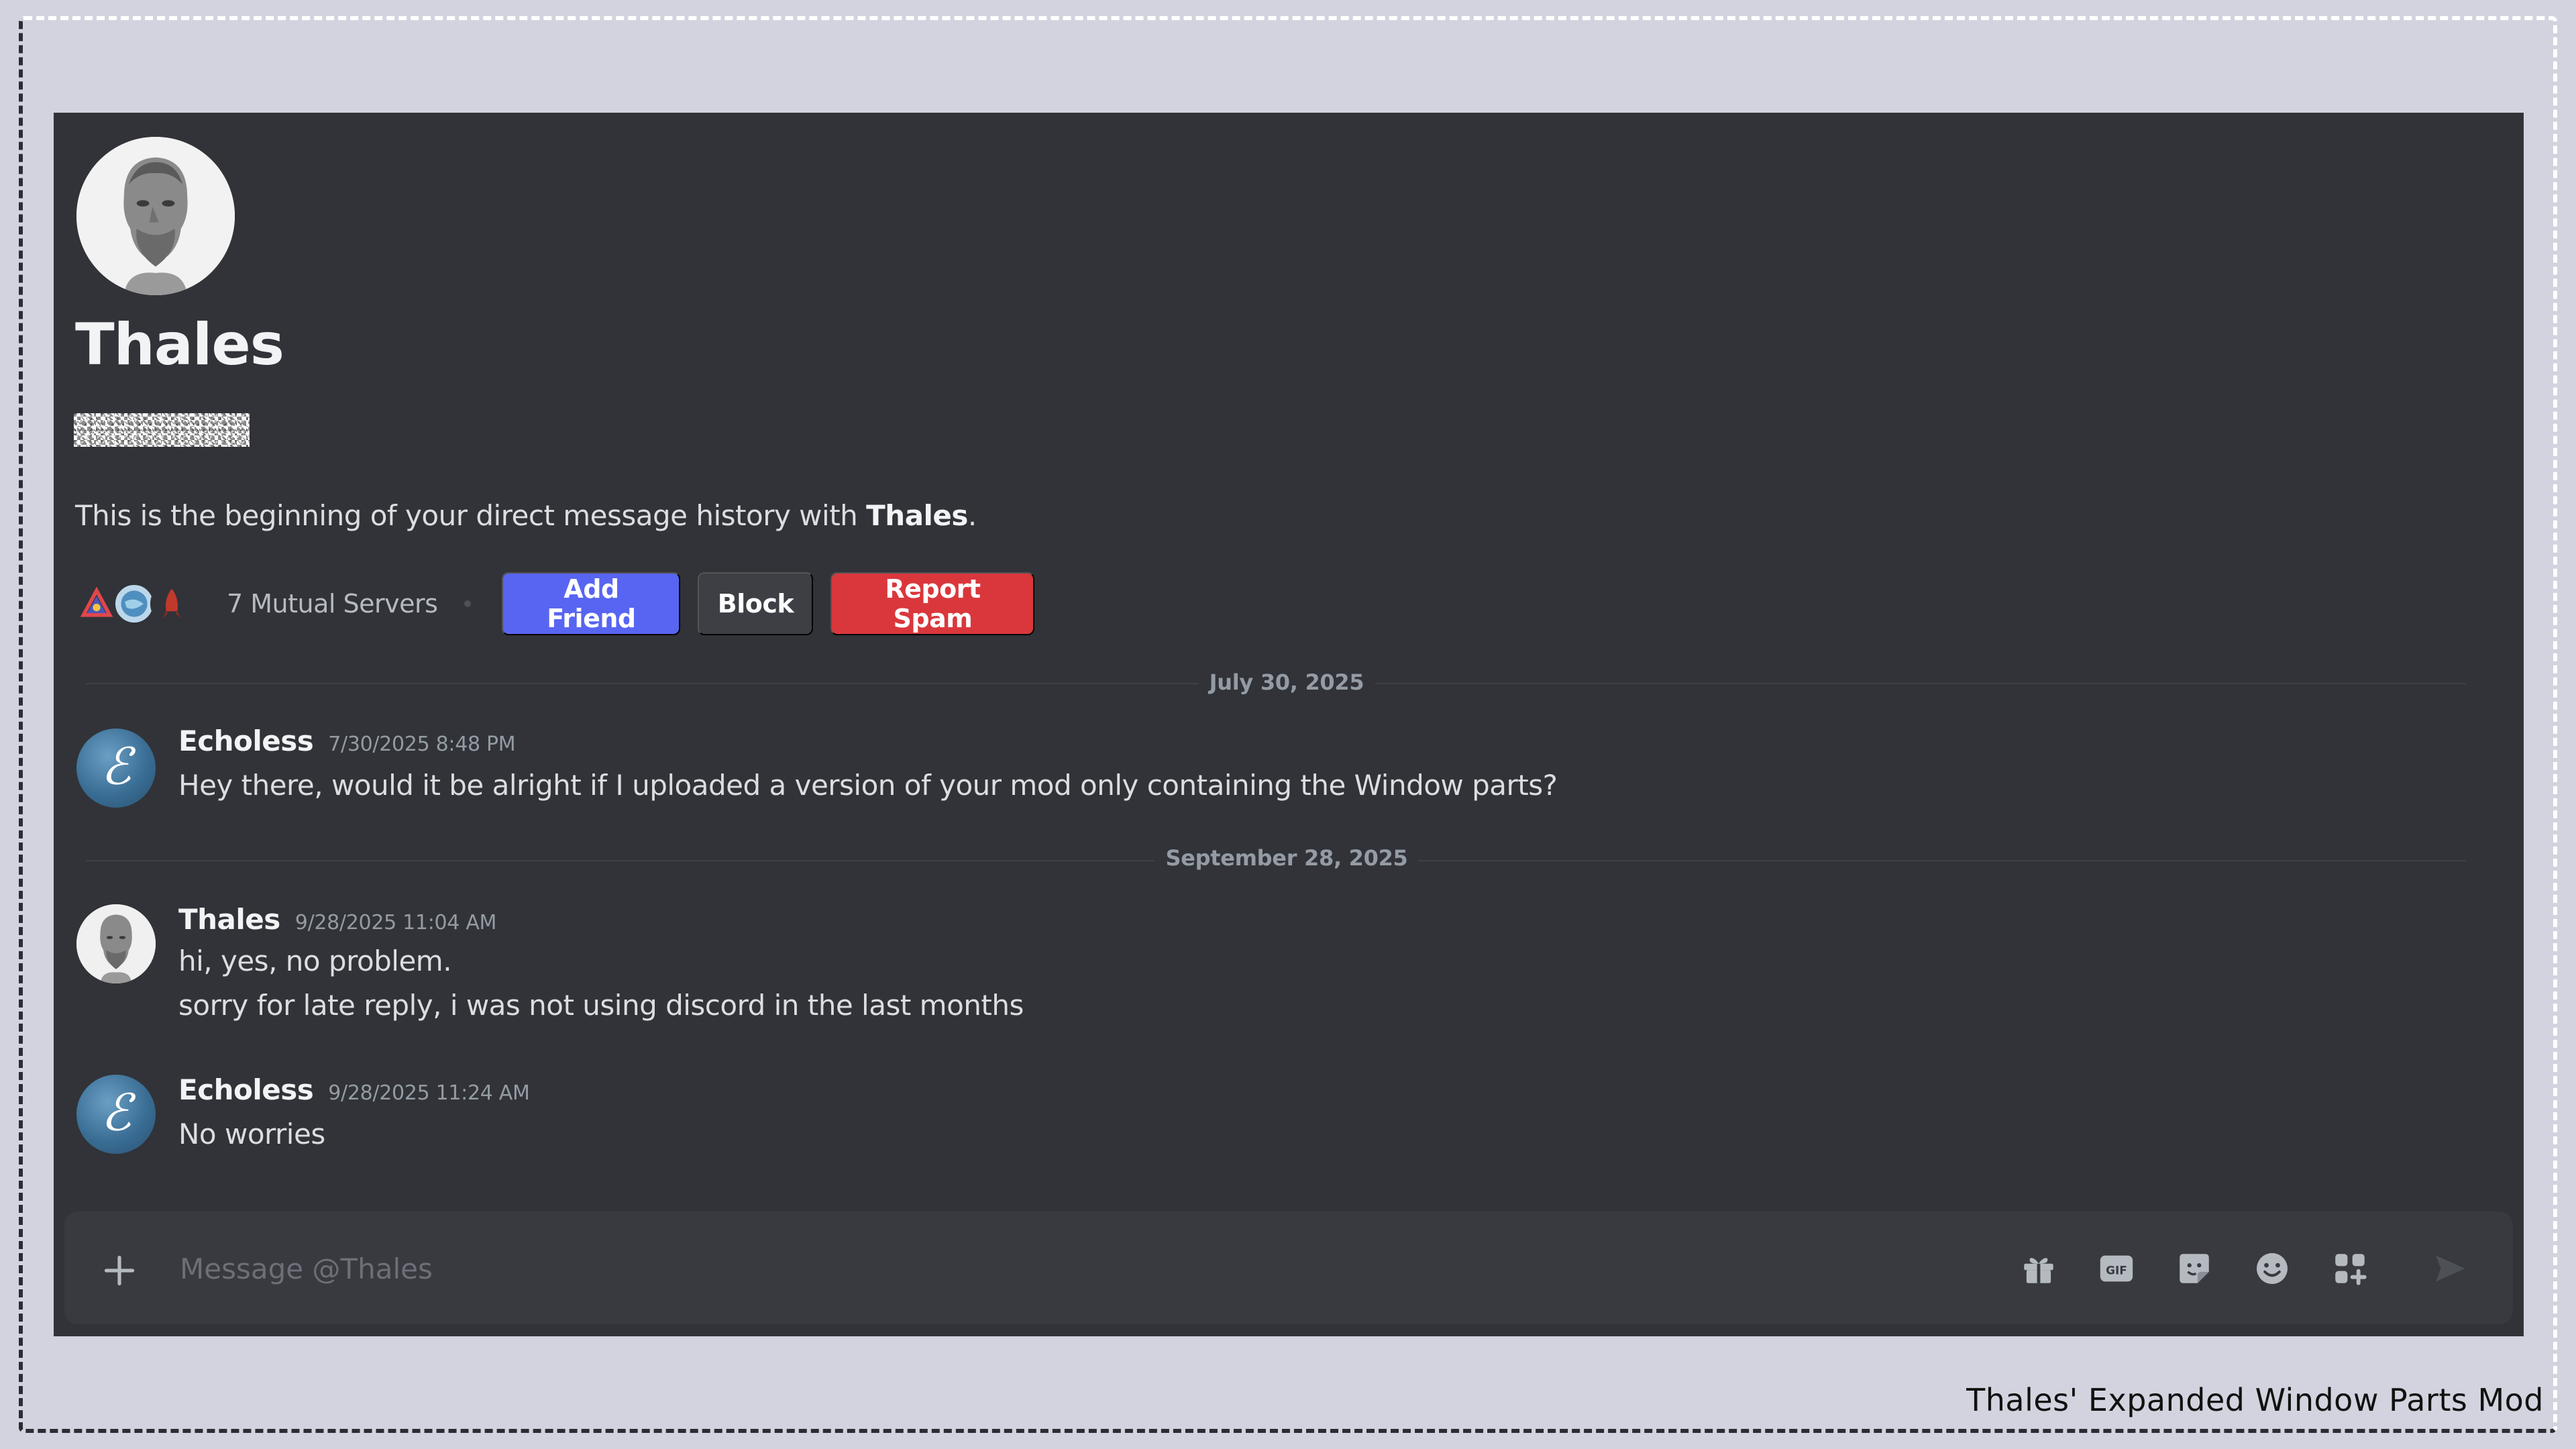 The width and height of the screenshot is (2576, 1449). What do you see at coordinates (332, 604) in the screenshot?
I see `mutual-servers-link: 7 Mutual Servers` at bounding box center [332, 604].